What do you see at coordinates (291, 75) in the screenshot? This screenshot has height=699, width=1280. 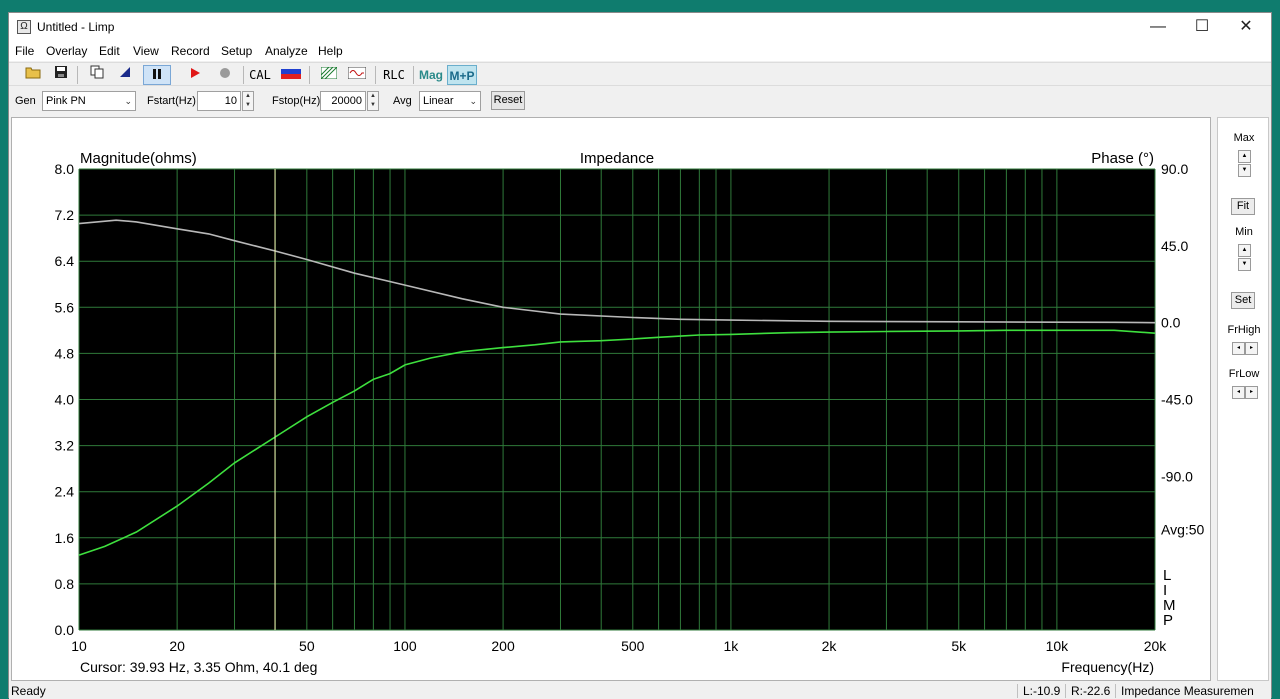 I see `color-bar-icon` at bounding box center [291, 75].